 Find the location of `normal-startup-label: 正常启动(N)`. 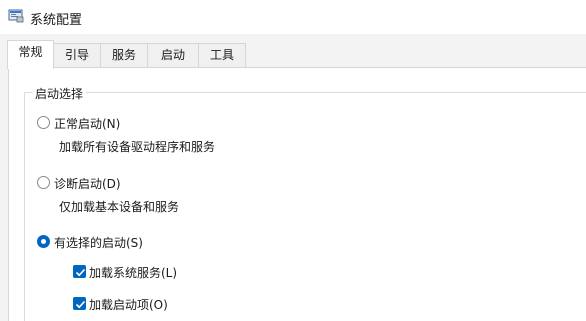

normal-startup-label: 正常启动(N) is located at coordinates (87, 123).